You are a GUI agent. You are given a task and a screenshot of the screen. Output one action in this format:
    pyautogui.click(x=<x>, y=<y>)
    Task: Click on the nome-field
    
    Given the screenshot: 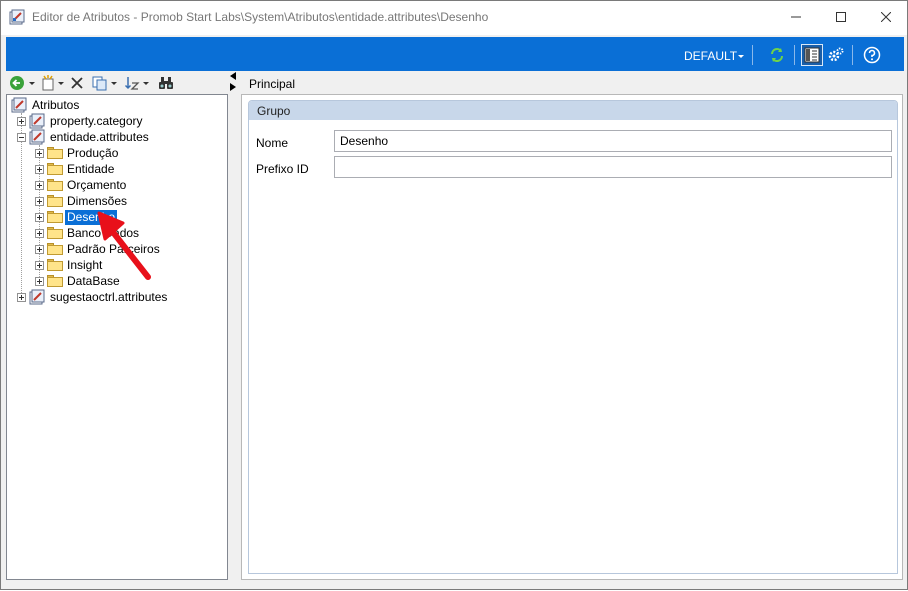 What is the action you would take?
    pyautogui.click(x=613, y=141)
    